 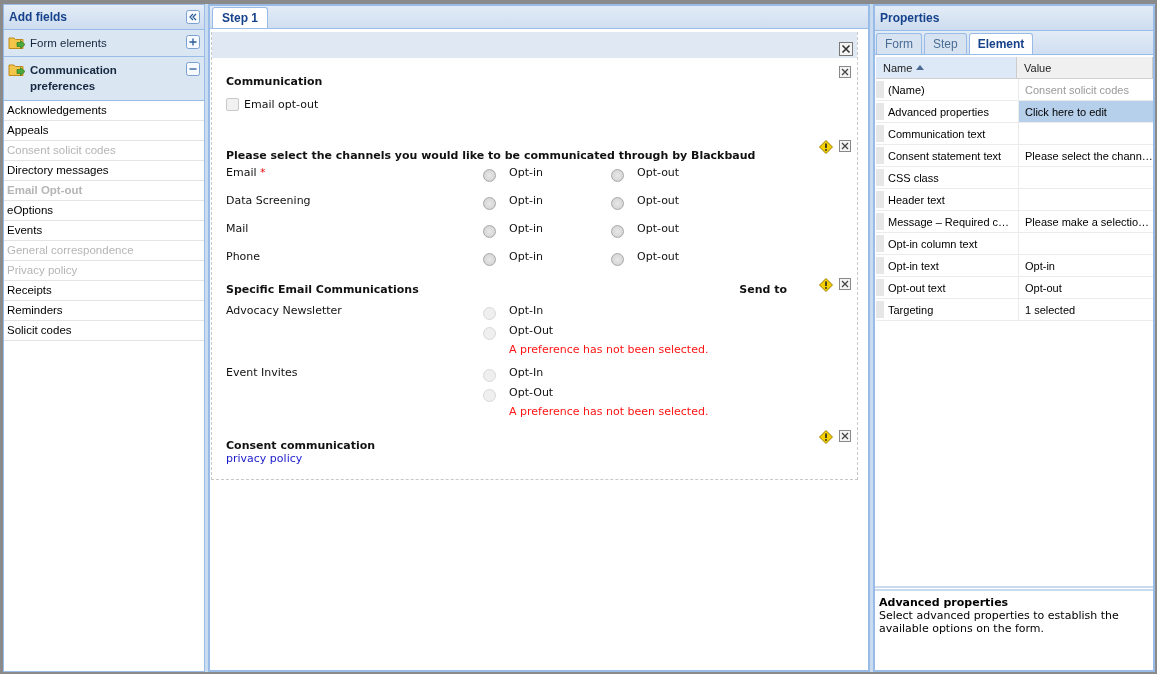 What do you see at coordinates (910, 18) in the screenshot?
I see `panel-title: Properties` at bounding box center [910, 18].